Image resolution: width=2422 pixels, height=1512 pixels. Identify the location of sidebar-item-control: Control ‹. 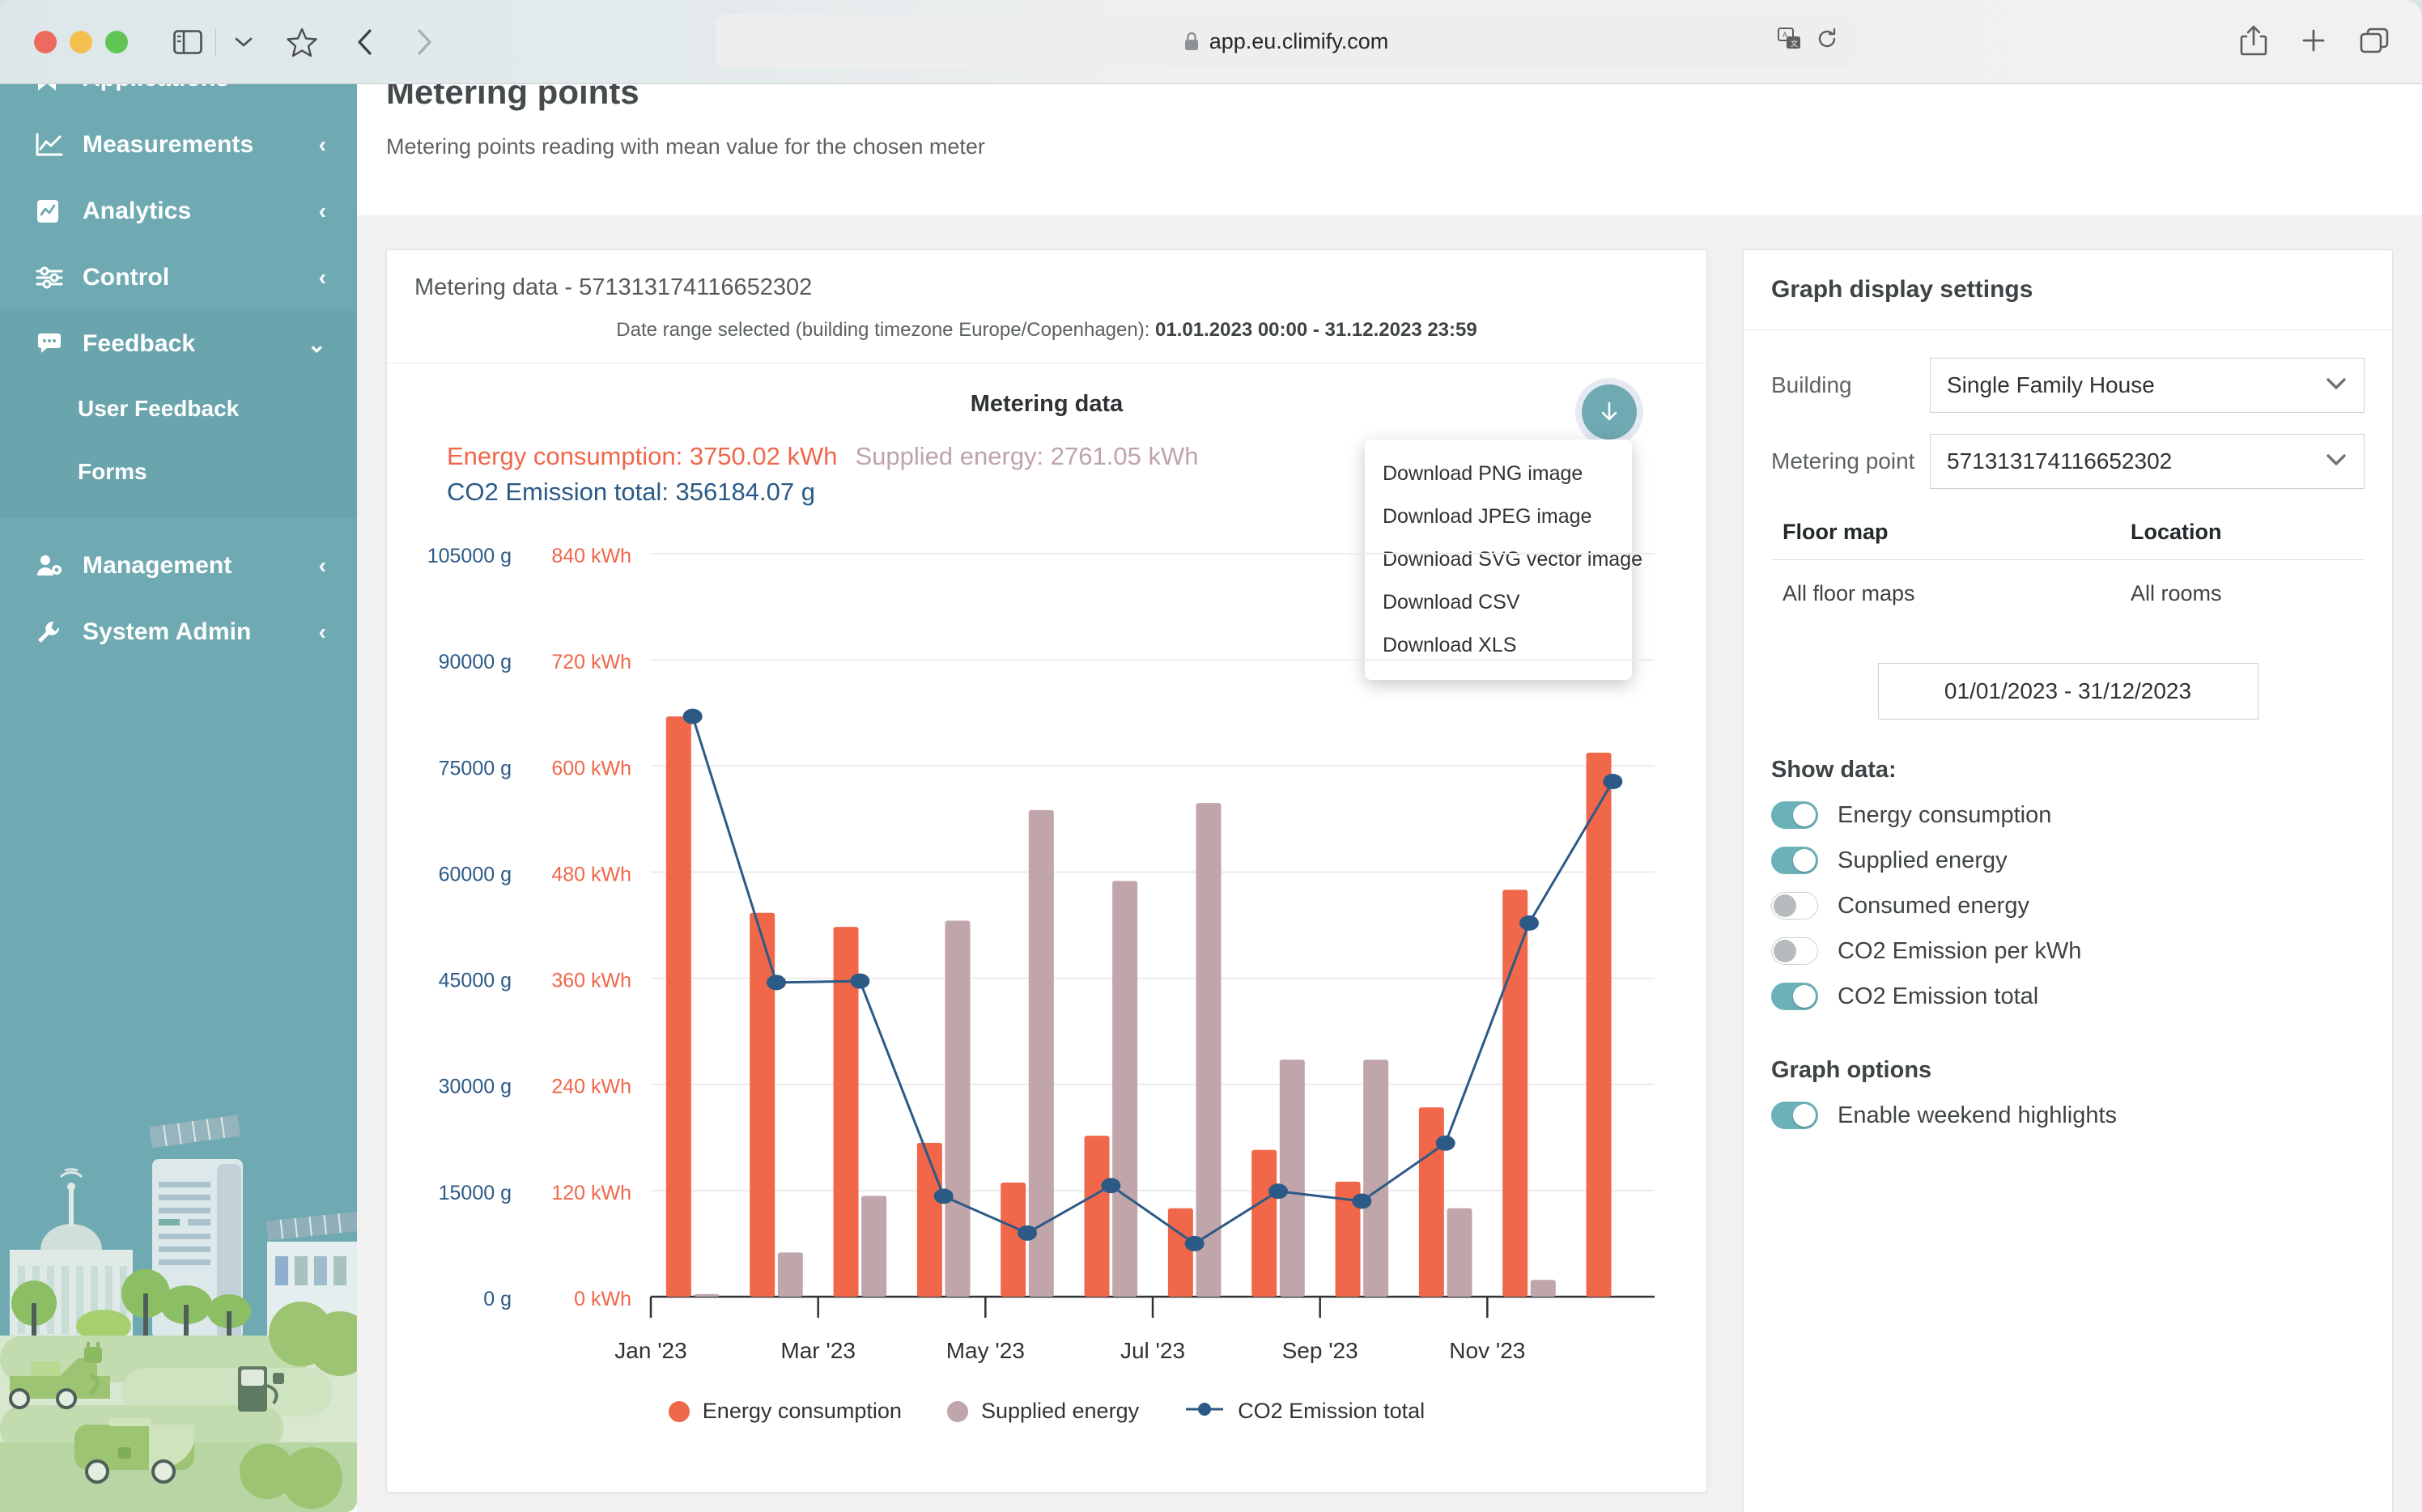
(178, 277).